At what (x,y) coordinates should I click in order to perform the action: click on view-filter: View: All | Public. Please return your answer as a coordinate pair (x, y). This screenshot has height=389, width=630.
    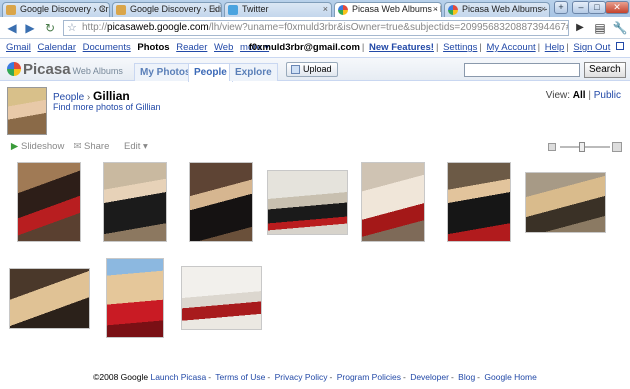
    Looking at the image, I should click on (583, 95).